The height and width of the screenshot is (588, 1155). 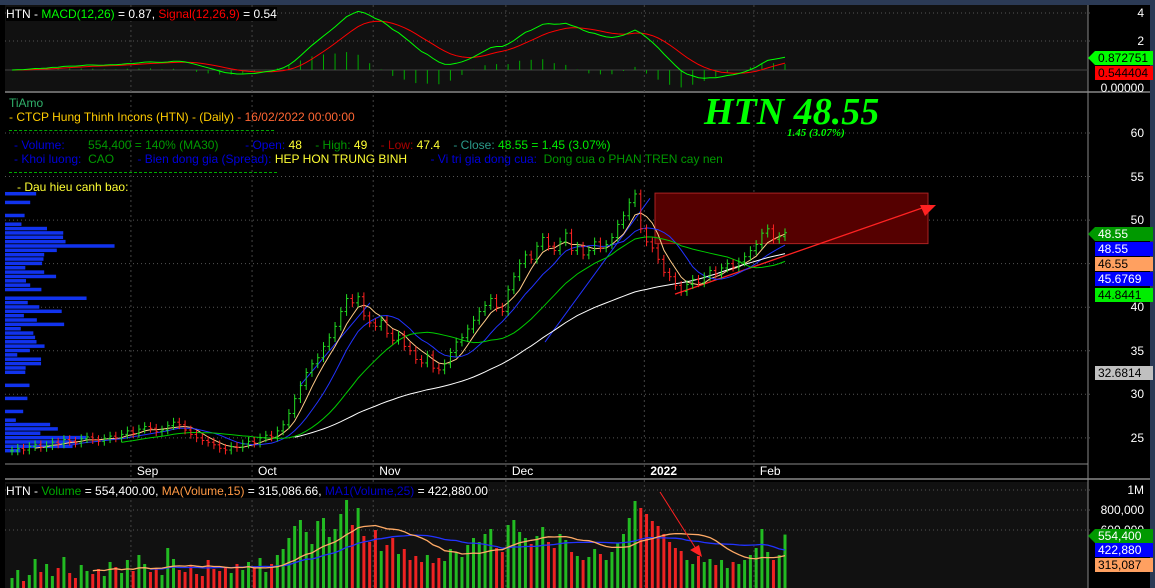 What do you see at coordinates (369, 491) in the screenshot?
I see `ma25-label: MA1(Volume,25)` at bounding box center [369, 491].